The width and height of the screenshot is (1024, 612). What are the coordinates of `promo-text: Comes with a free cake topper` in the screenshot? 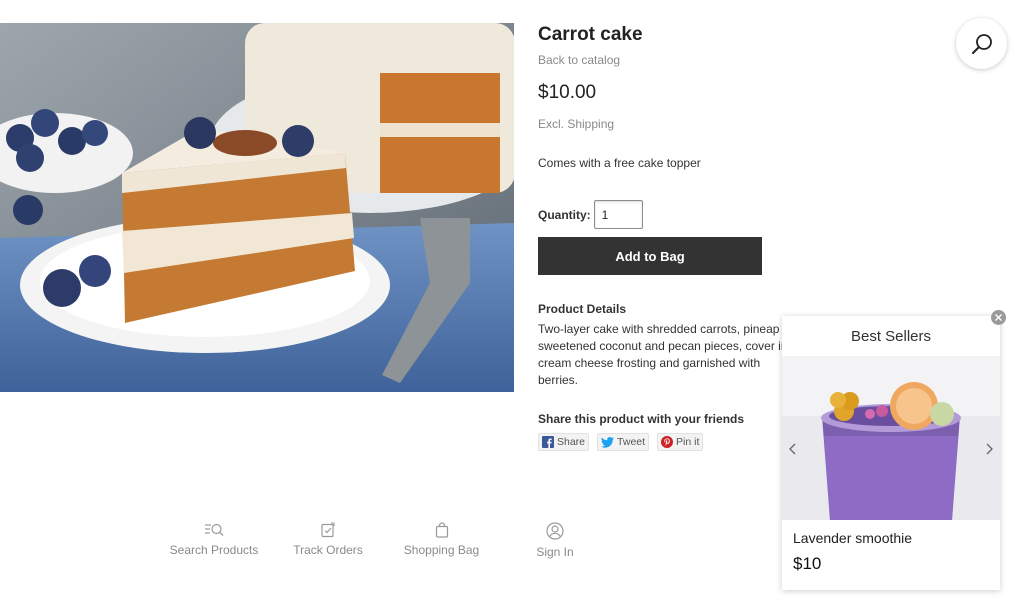 It's located at (619, 163).